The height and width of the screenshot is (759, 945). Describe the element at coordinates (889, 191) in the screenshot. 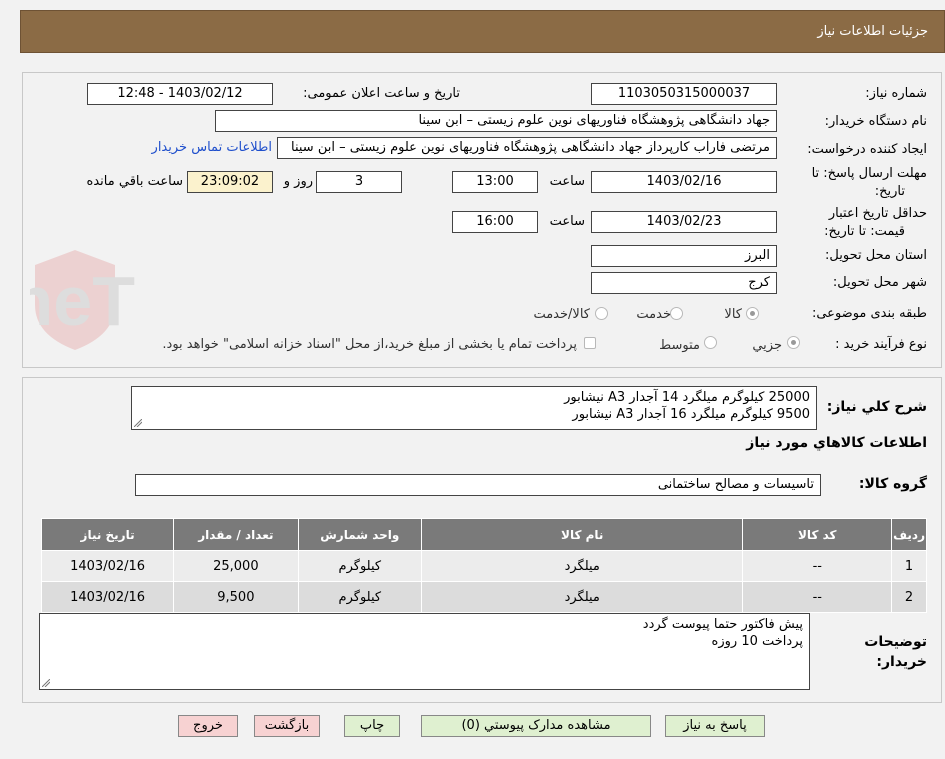

I see `deadline-label-2: تاریخ:` at that location.